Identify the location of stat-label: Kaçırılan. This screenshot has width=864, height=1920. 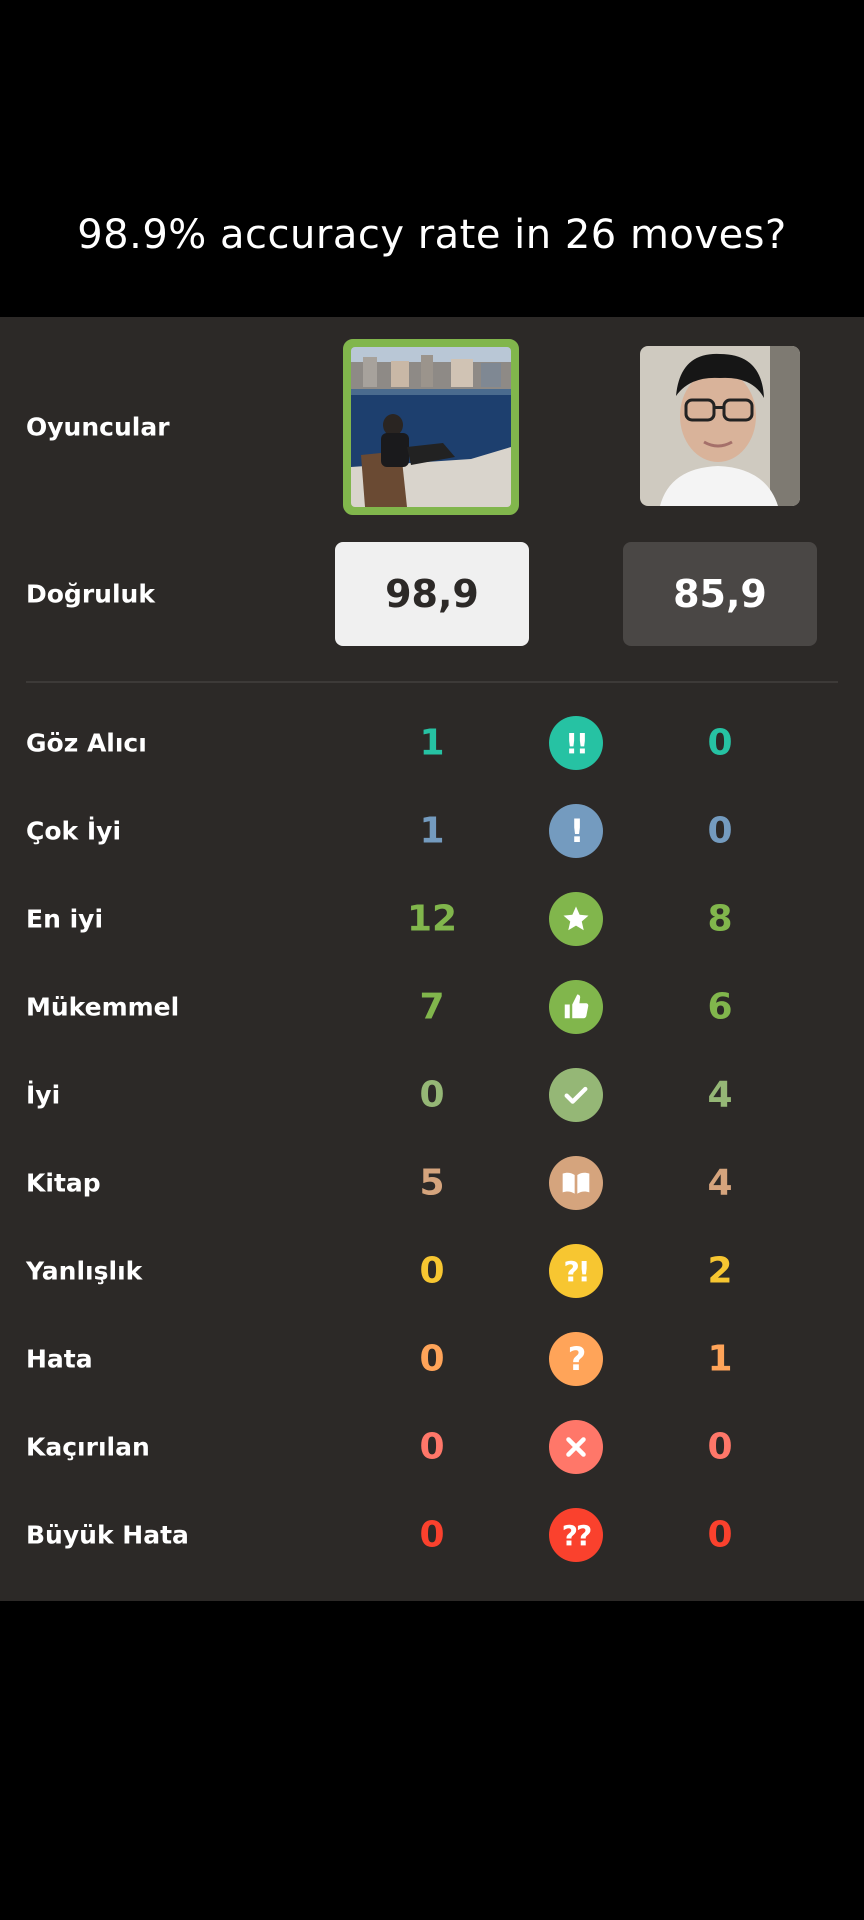
(88, 1447).